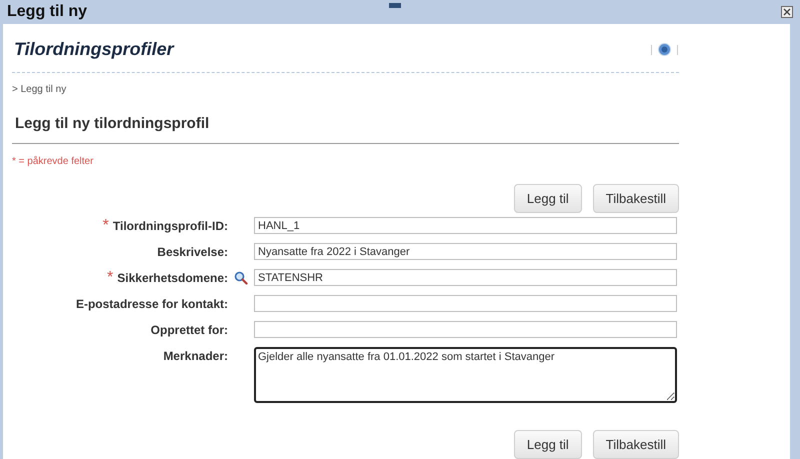 This screenshot has height=459, width=800. What do you see at coordinates (465, 225) in the screenshot?
I see `text-field: HANL_1` at bounding box center [465, 225].